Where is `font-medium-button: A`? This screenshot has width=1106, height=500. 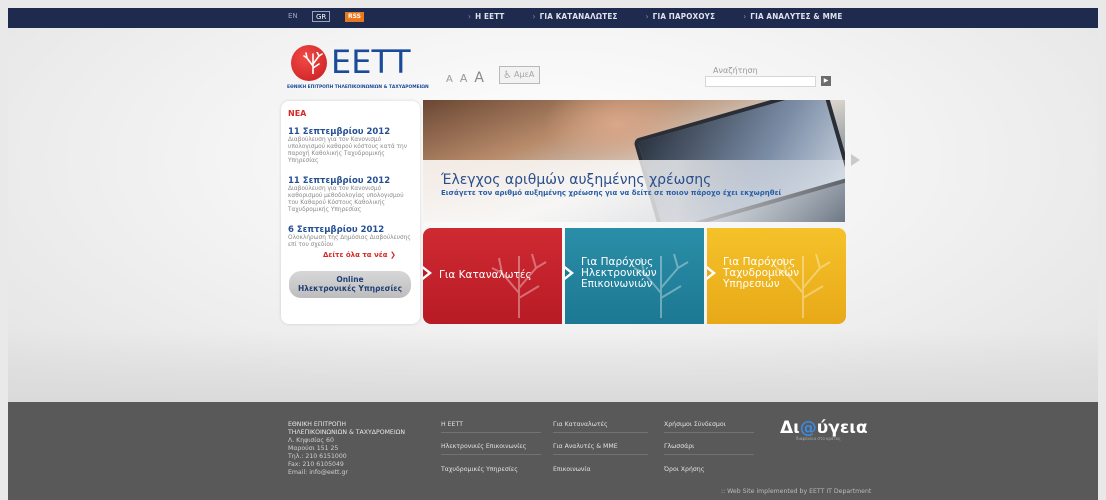 font-medium-button: A is located at coordinates (464, 78).